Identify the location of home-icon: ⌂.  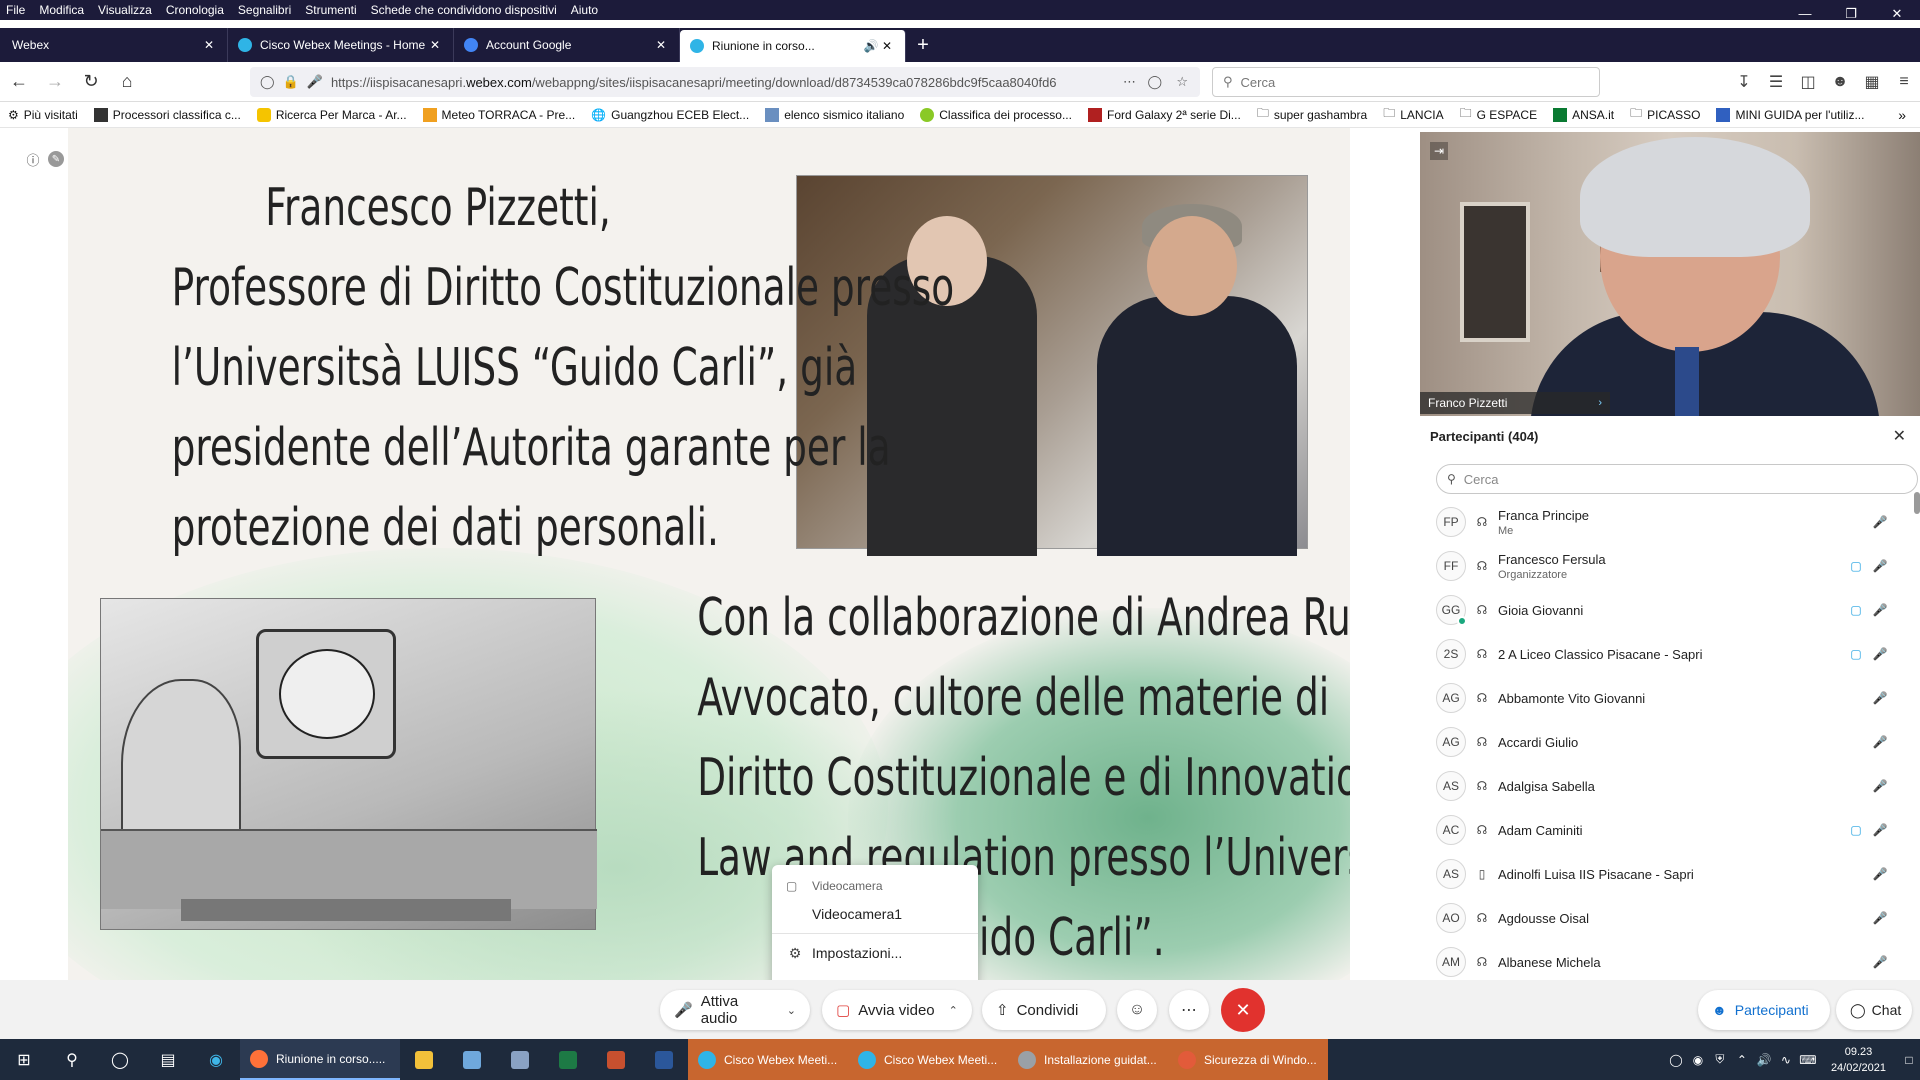
(127, 82).